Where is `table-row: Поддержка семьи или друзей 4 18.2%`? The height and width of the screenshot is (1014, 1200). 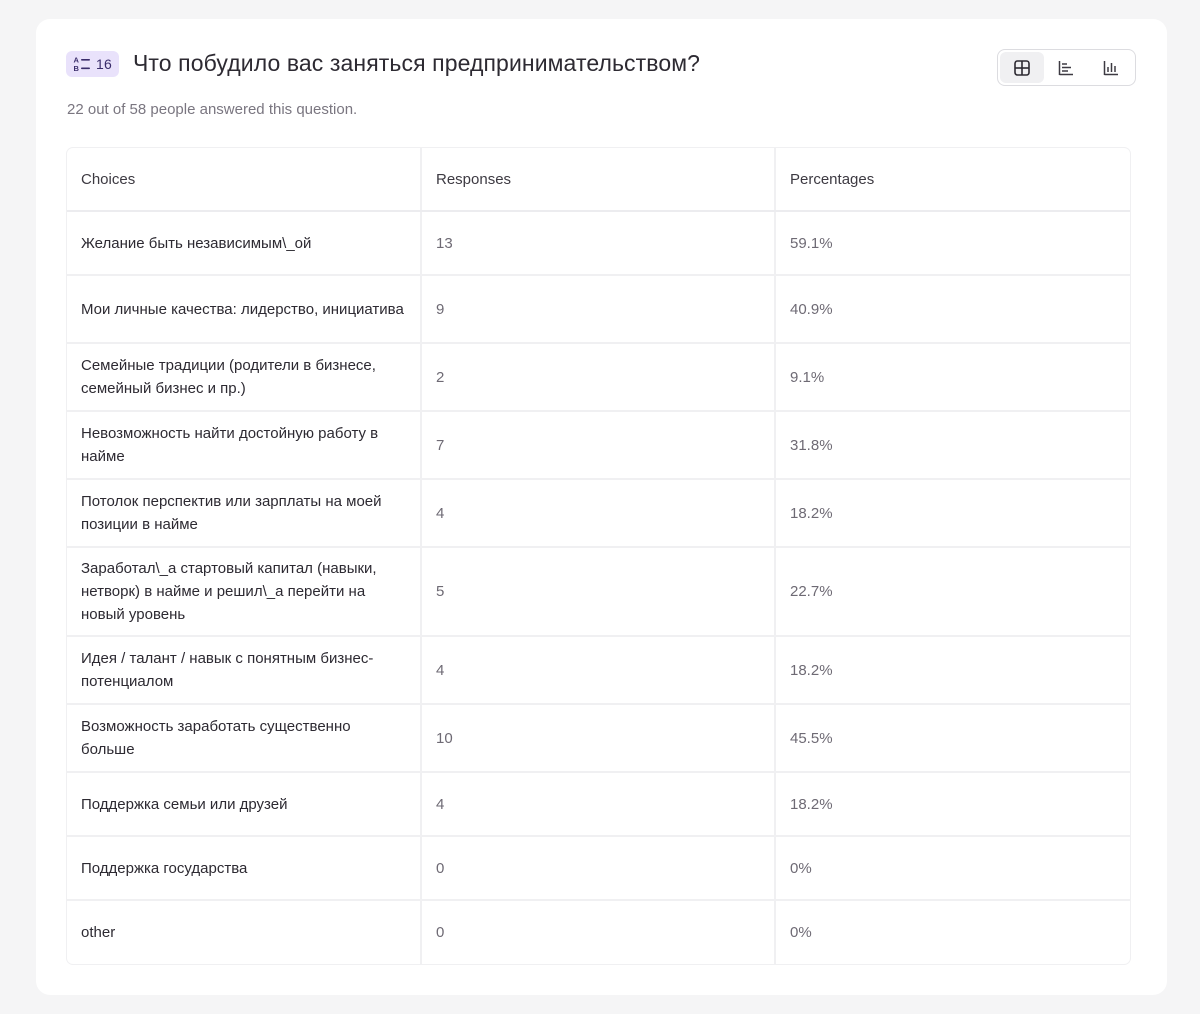
table-row: Поддержка семьи или друзей 4 18.2% is located at coordinates (598, 804).